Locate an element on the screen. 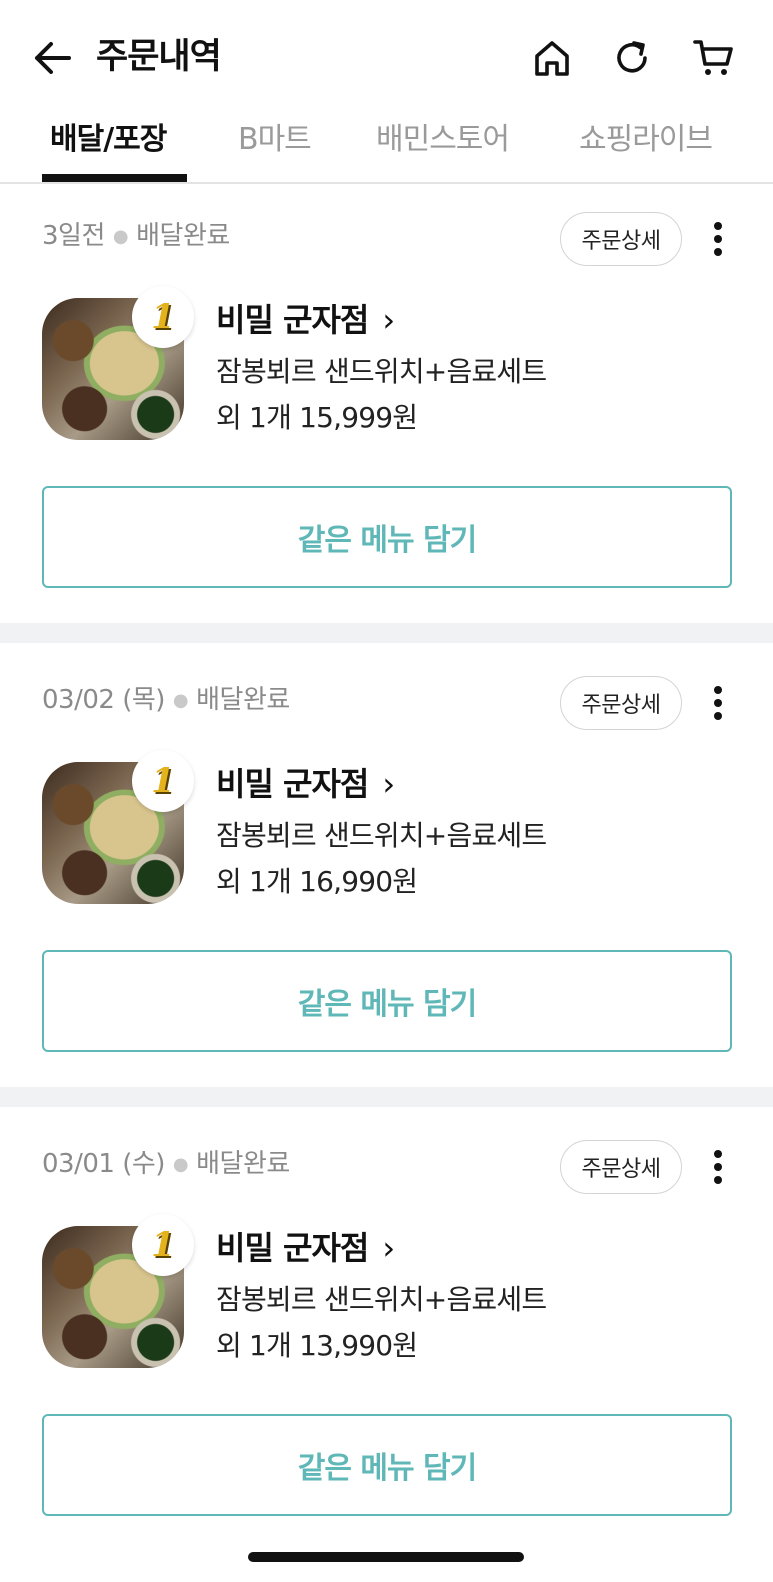 This screenshot has width=773, height=1582. home-indicator is located at coordinates (386, 1557).